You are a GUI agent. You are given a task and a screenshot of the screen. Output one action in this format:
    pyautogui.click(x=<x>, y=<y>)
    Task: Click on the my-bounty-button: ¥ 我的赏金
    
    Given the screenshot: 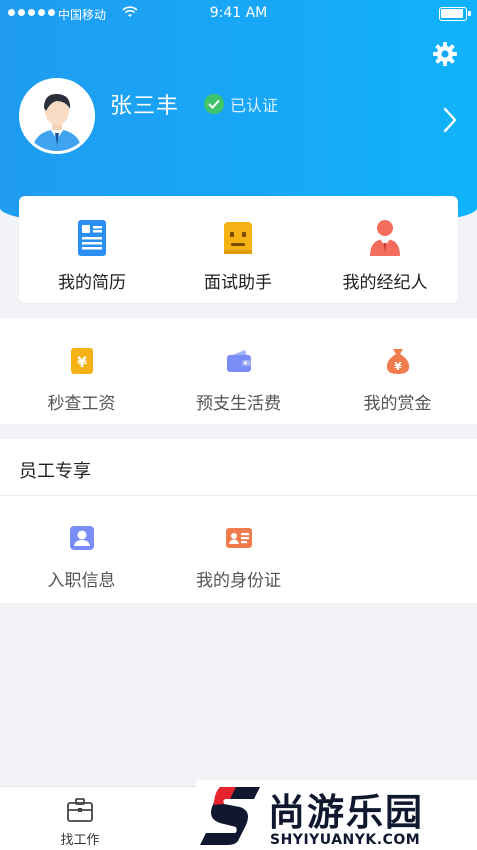 What is the action you would take?
    pyautogui.click(x=397, y=371)
    